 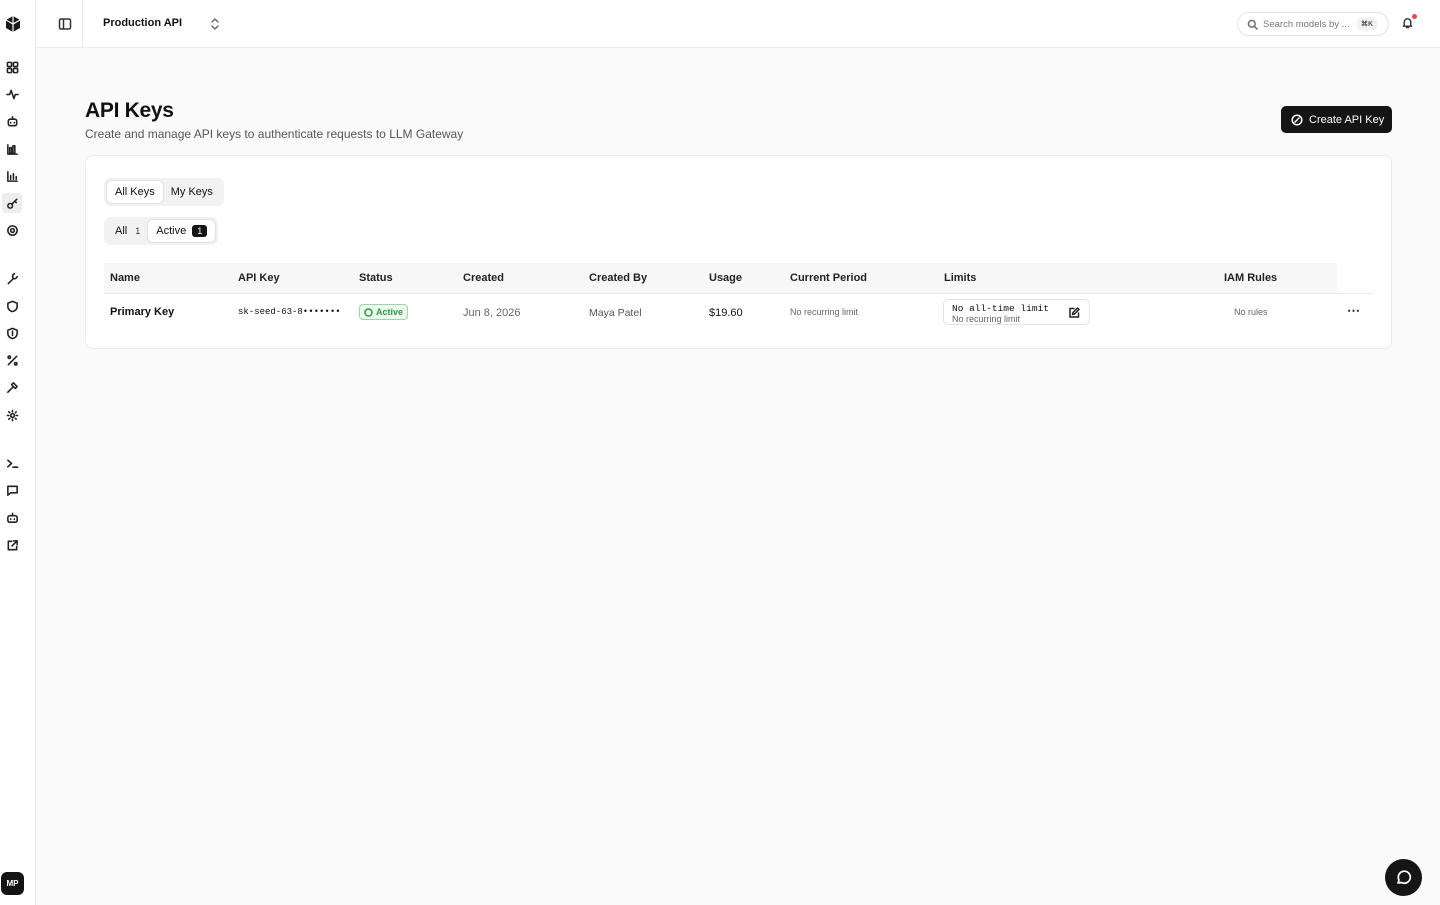 What do you see at coordinates (18, 452) in the screenshot?
I see `sidebar: MP` at bounding box center [18, 452].